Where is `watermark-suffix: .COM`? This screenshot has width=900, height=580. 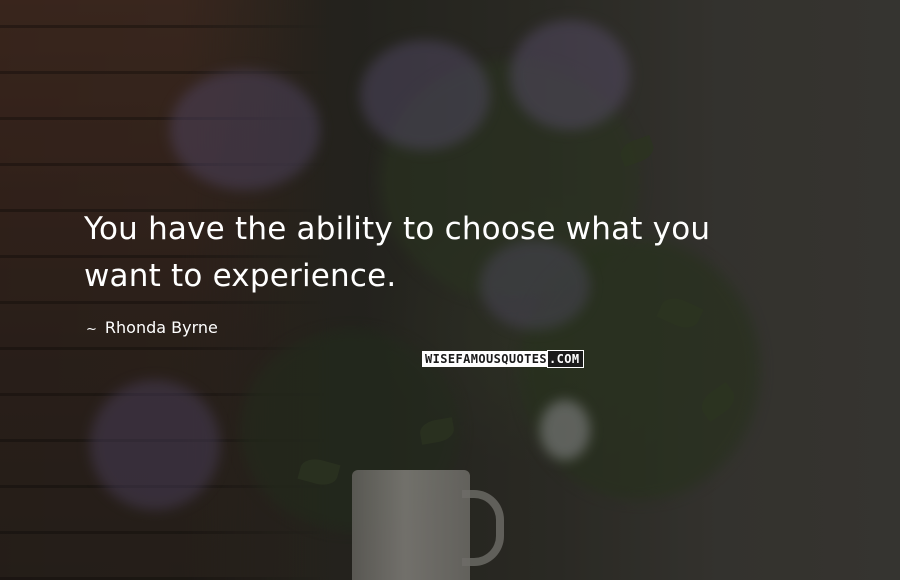
watermark-suffix: .COM is located at coordinates (565, 359).